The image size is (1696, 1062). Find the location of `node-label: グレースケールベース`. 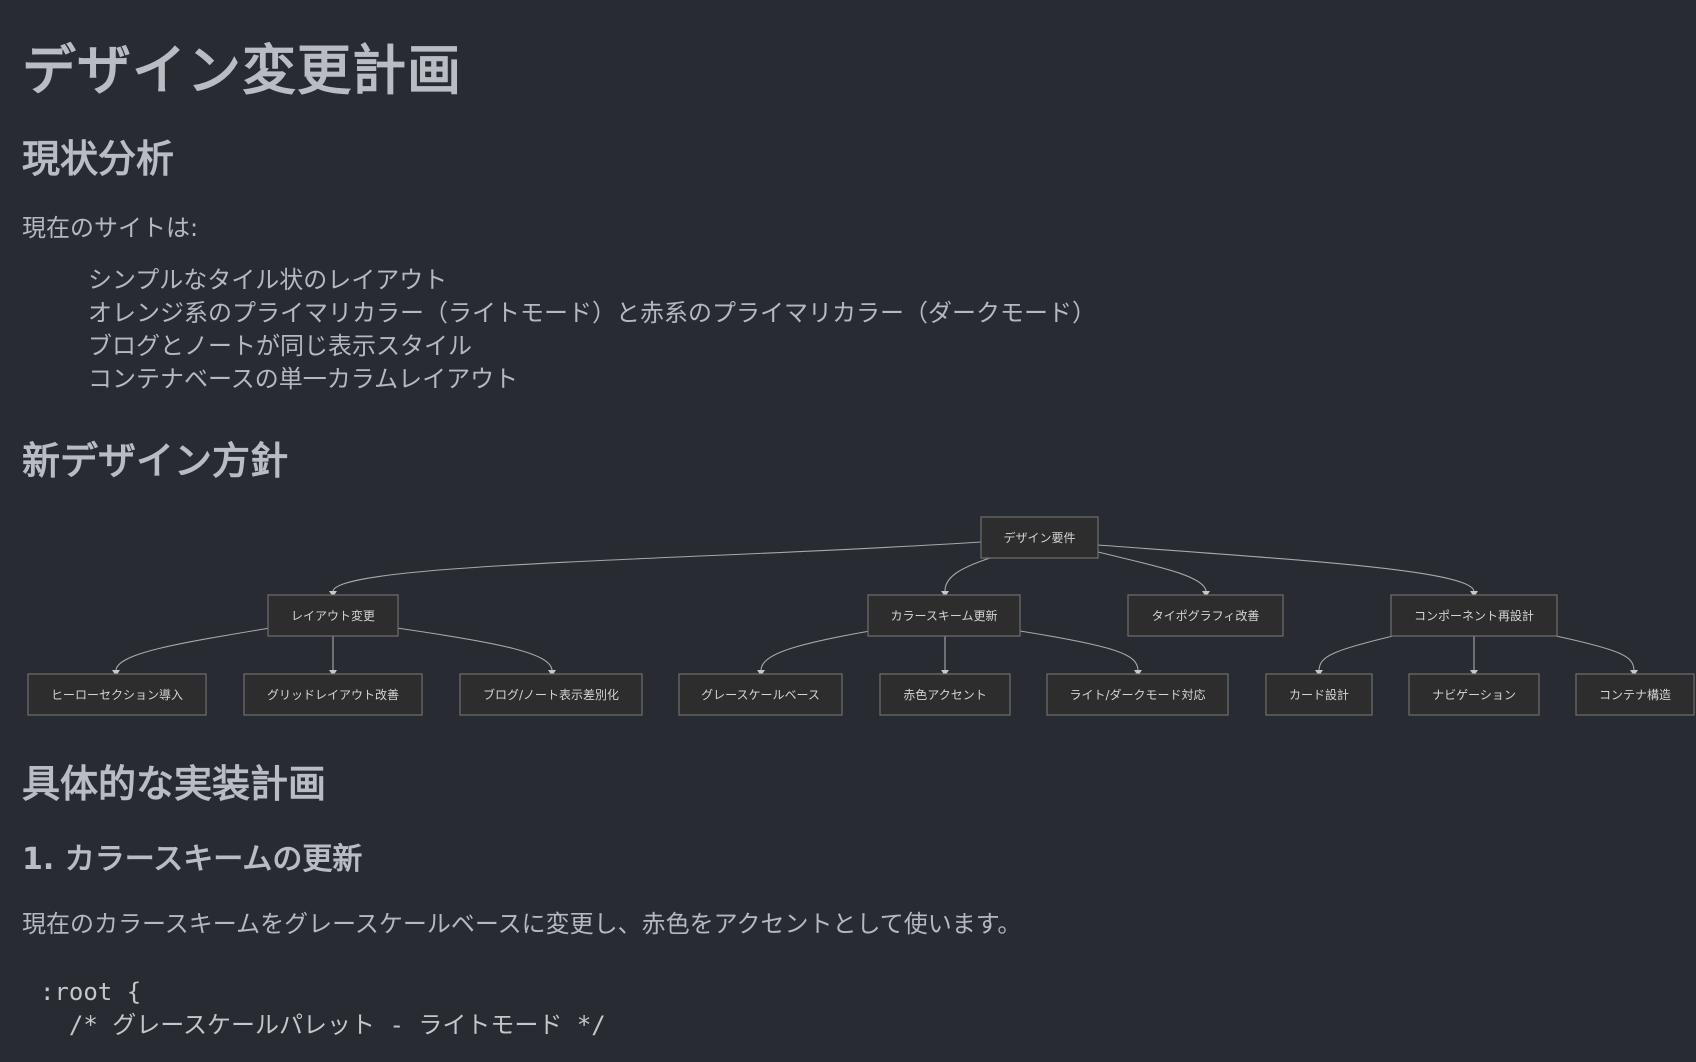

node-label: グレースケールベース is located at coordinates (760, 695).